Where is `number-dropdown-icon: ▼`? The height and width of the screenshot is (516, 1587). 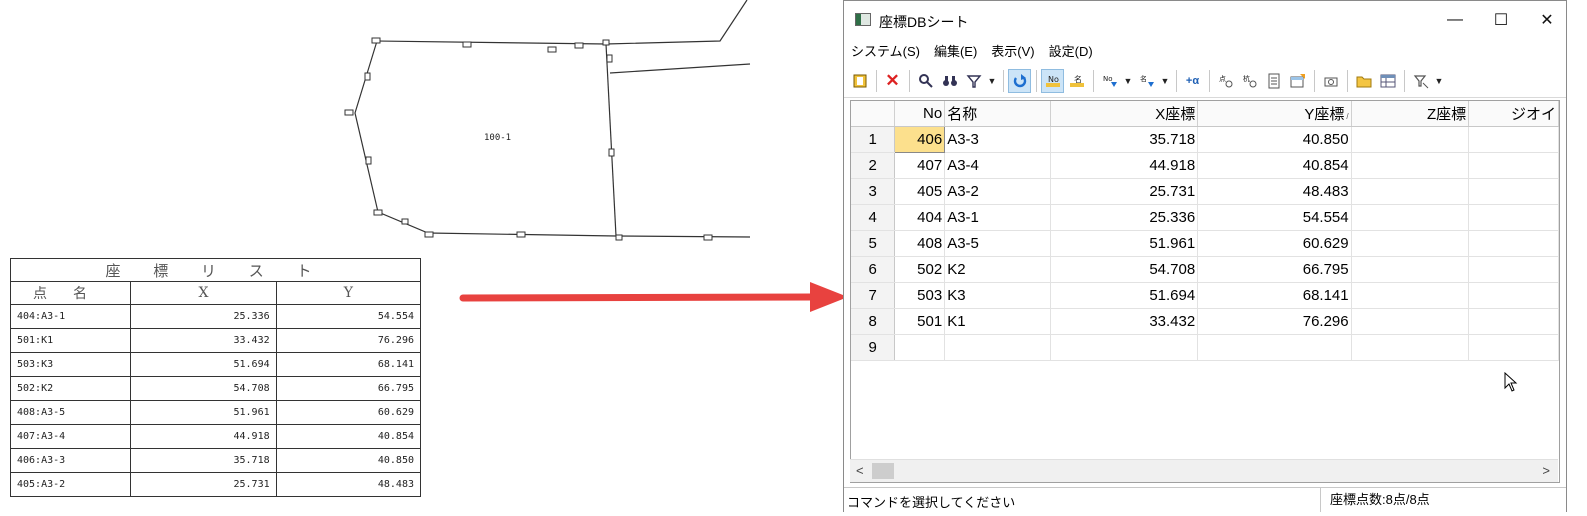
number-dropdown-icon: ▼ is located at coordinates (1128, 81).